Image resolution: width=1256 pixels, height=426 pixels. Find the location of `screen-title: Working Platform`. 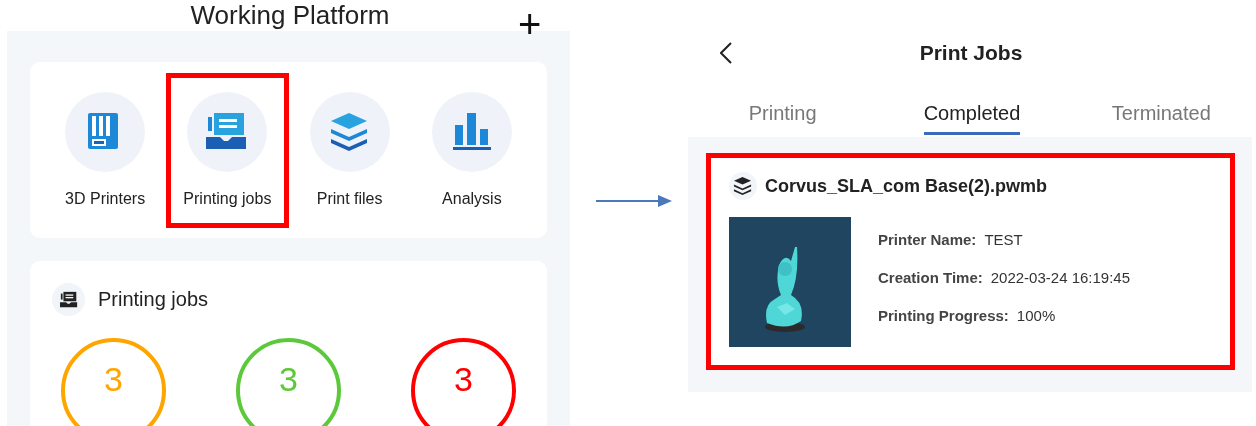

screen-title: Working Platform is located at coordinates (290, 15).